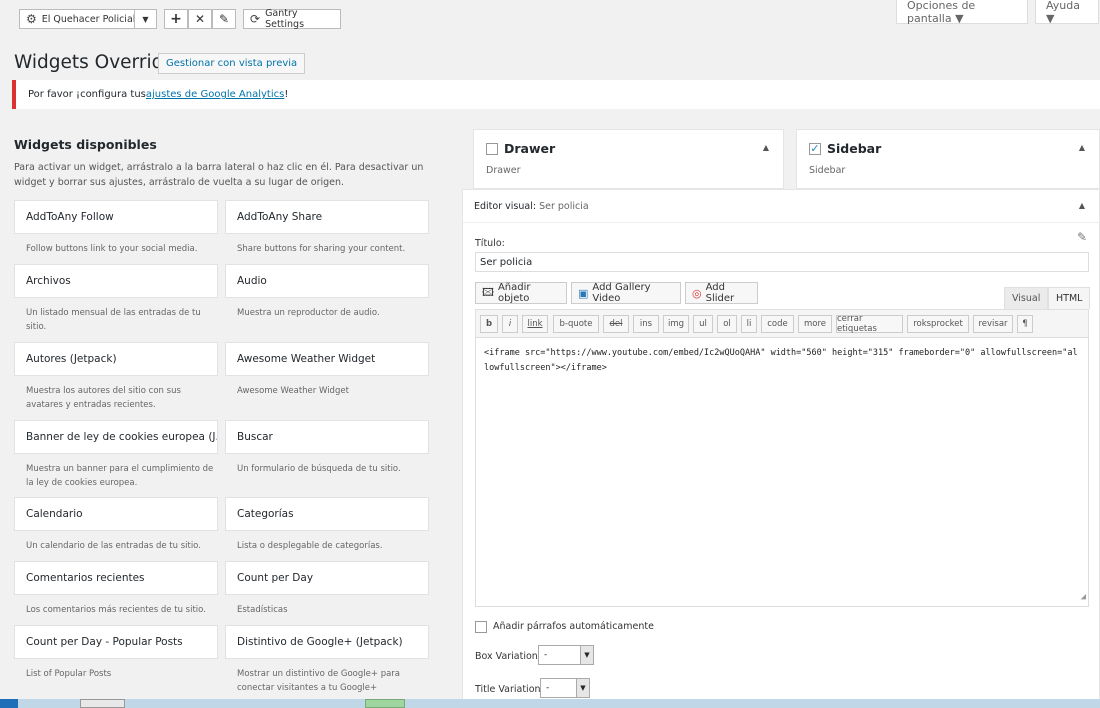 Image resolution: width=1100 pixels, height=708 pixels. I want to click on box-variation-select: - ▼, so click(566, 655).